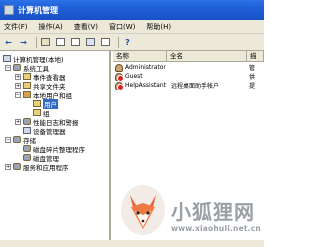 The height and width of the screenshot is (247, 320). Describe the element at coordinates (143, 210) in the screenshot. I see `fox-logo-icon` at that location.